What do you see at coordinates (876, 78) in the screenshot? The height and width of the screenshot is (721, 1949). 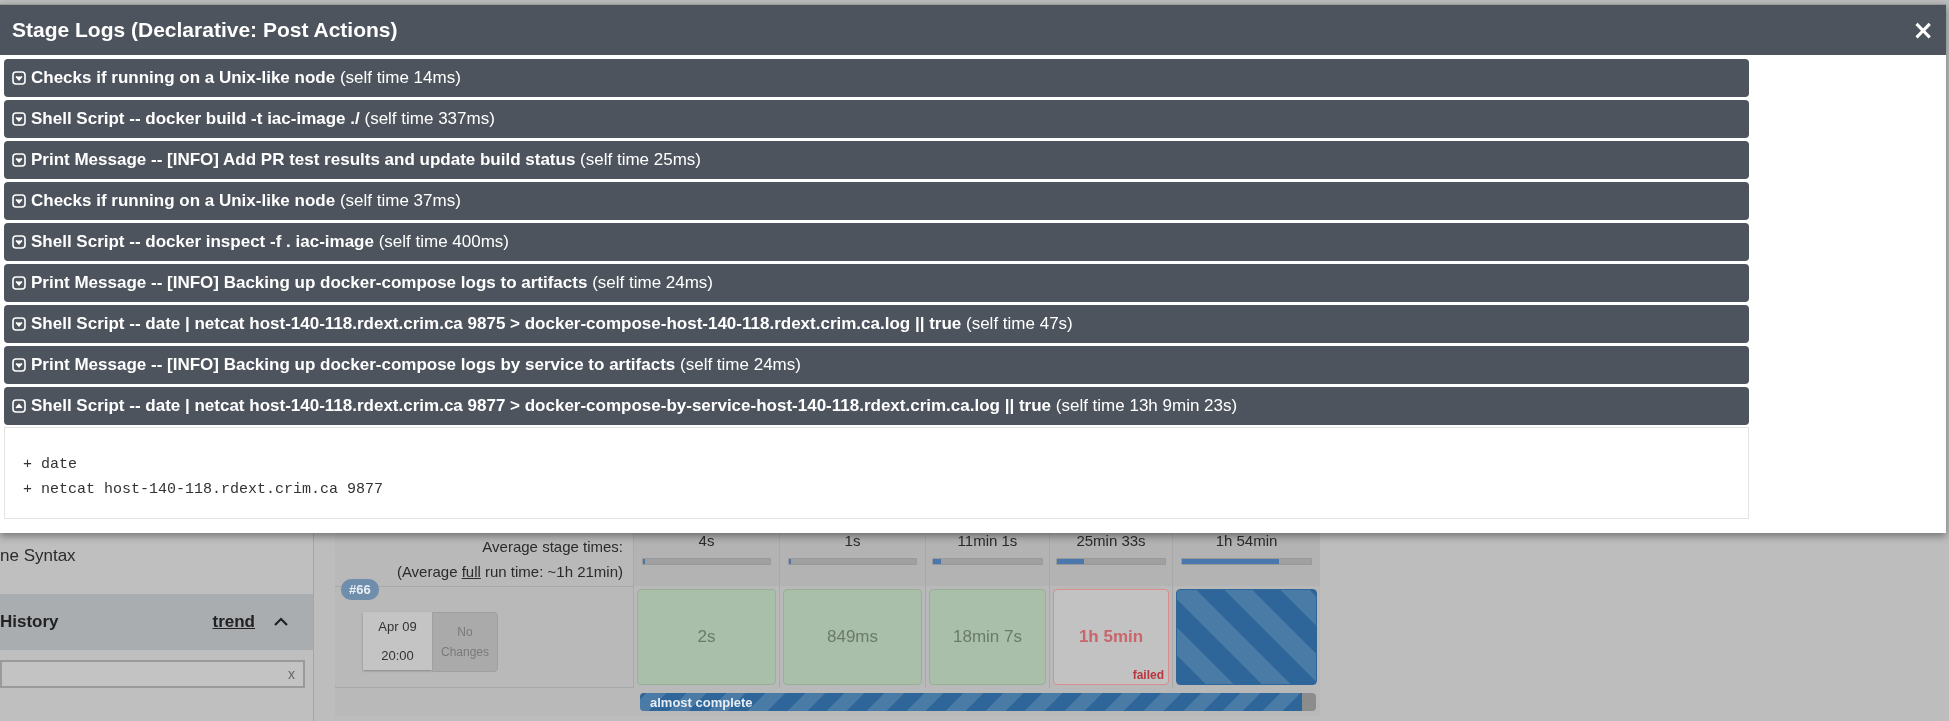 I see `log-step-row: Checks if running on a Unix-like node (self time 14ms)` at bounding box center [876, 78].